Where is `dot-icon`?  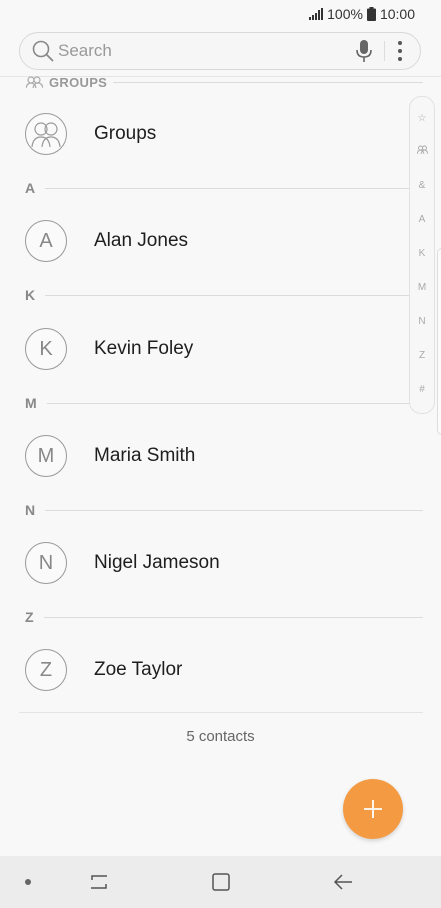 dot-icon is located at coordinates (28, 882).